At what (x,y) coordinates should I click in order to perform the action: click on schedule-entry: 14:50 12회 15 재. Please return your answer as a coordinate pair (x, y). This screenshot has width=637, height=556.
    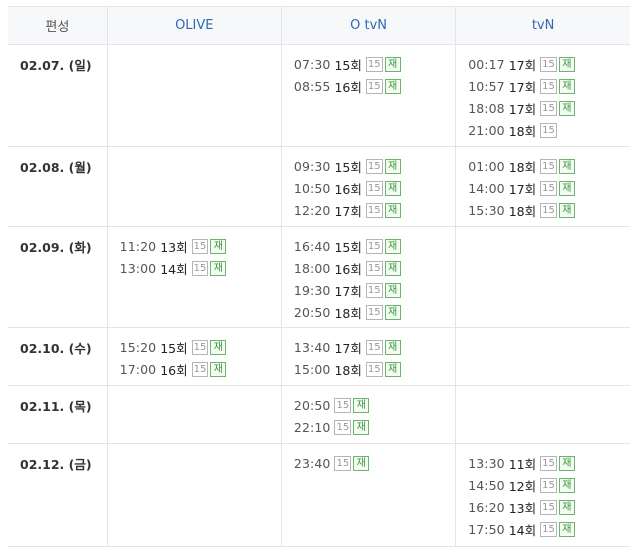
    Looking at the image, I should click on (549, 485).